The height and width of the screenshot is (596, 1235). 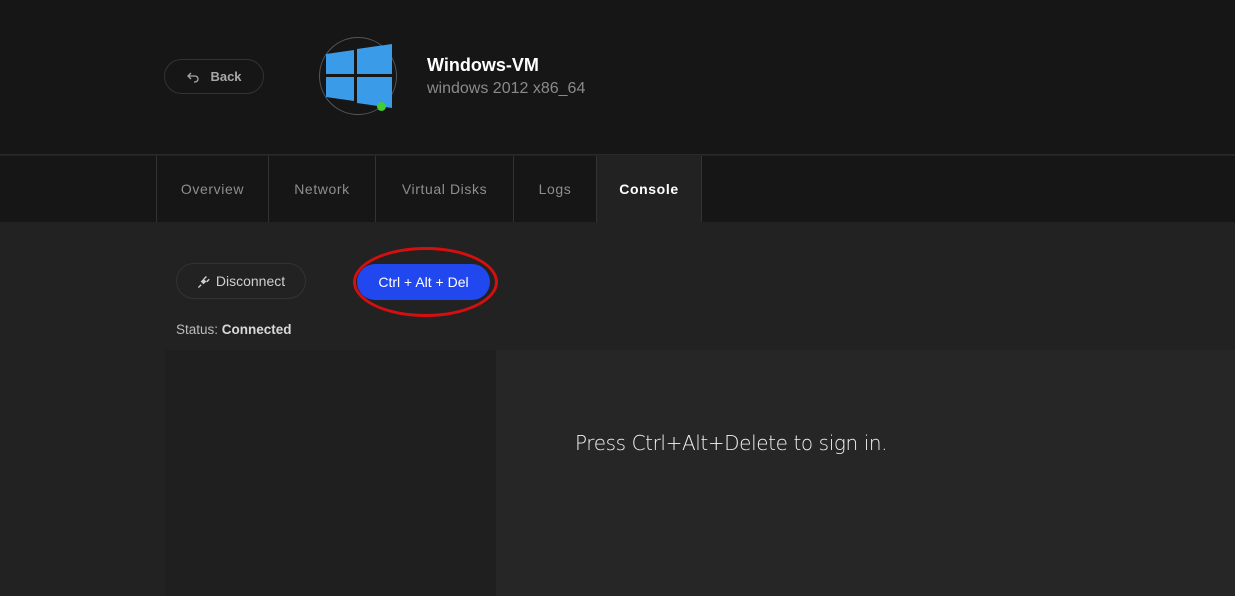 I want to click on connection-status: Status: Connected, so click(x=234, y=329).